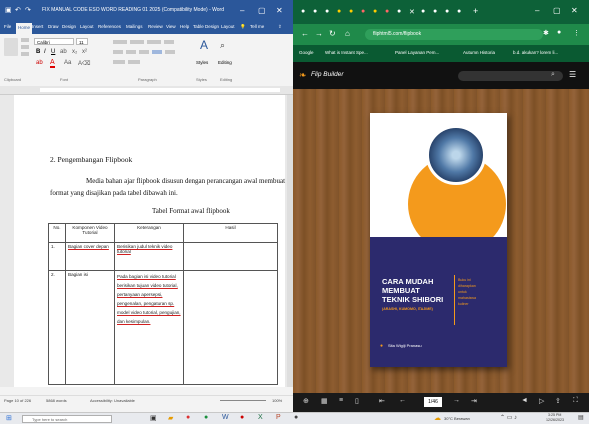 Image resolution: width=589 pixels, height=424 pixels. Describe the element at coordinates (154, 42) in the screenshot. I see `multilevel-list-icon` at that location.